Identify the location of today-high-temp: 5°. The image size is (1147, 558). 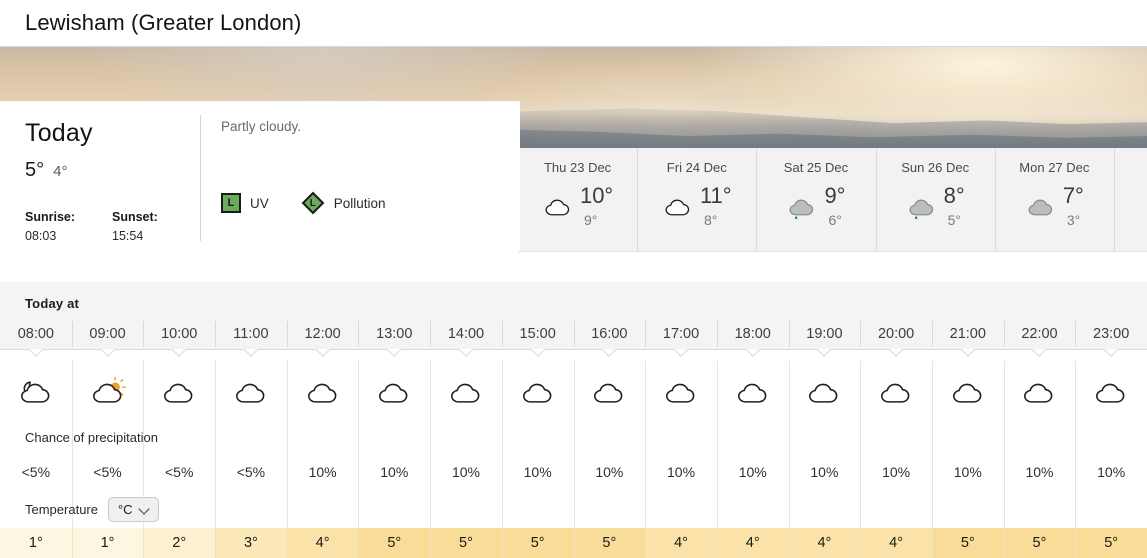
(35, 170).